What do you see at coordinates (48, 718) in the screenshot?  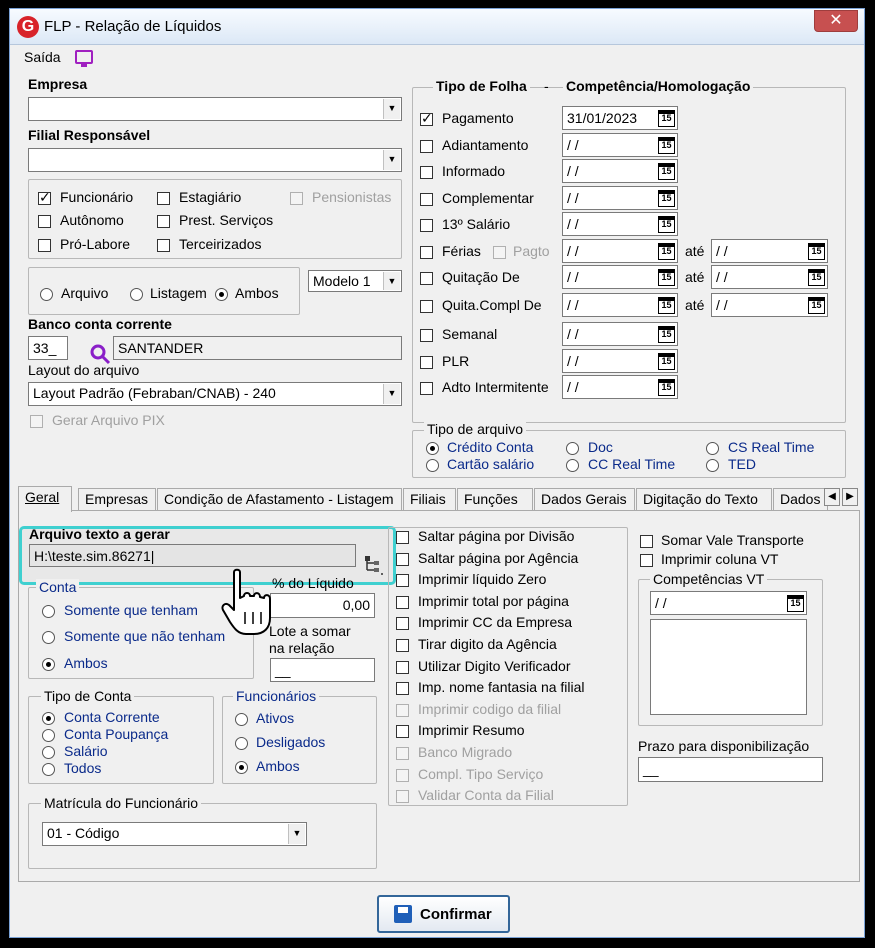 I see `radio-conta-corrente` at bounding box center [48, 718].